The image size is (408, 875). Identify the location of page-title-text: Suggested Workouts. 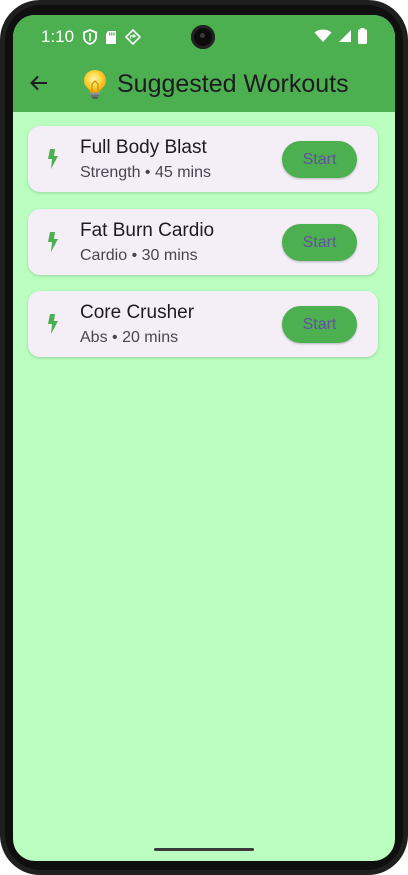
(233, 84).